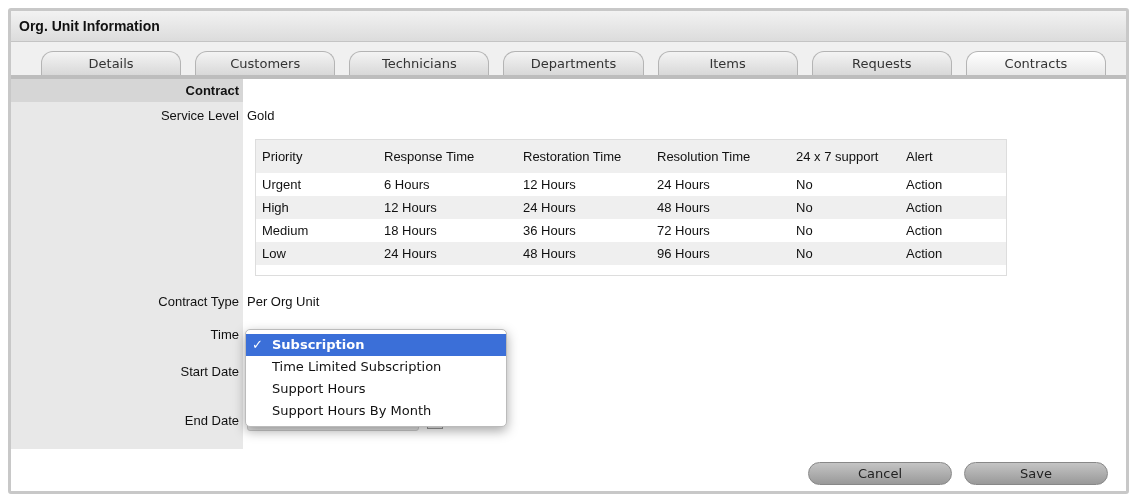 The height and width of the screenshot is (502, 1137). What do you see at coordinates (684, 230) in the screenshot?
I see `table-cell-text: 72 Hours` at bounding box center [684, 230].